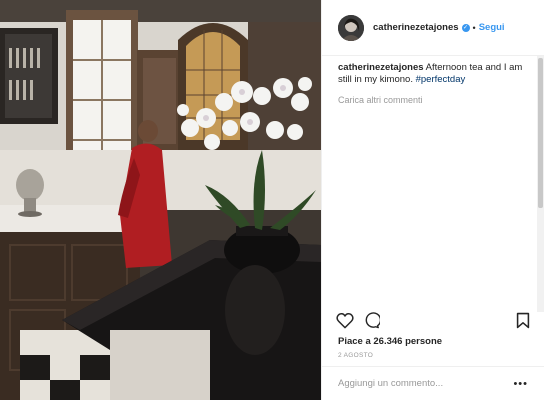 This screenshot has width=544, height=400. I want to click on comment-icon, so click(372, 323).